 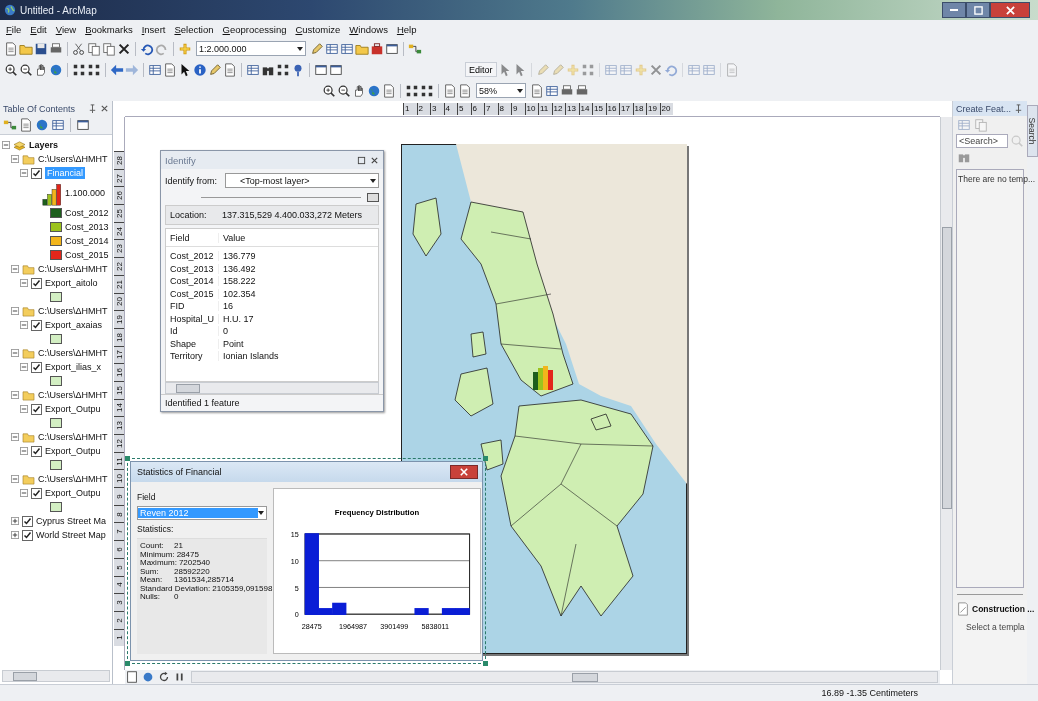 I want to click on scale-dropdown: 1:2.000.000, so click(x=251, y=48).